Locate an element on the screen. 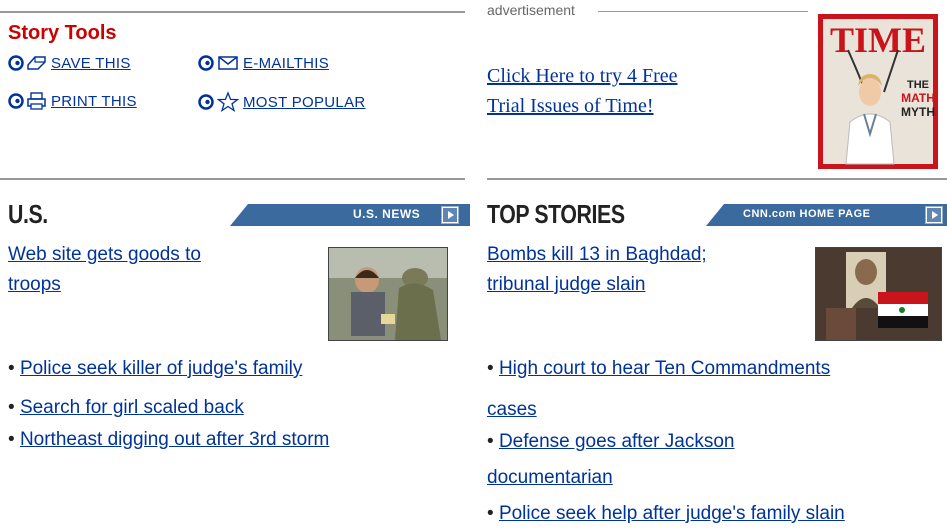  us-lead-story-link: Web site gets goods to troops is located at coordinates (104, 270).